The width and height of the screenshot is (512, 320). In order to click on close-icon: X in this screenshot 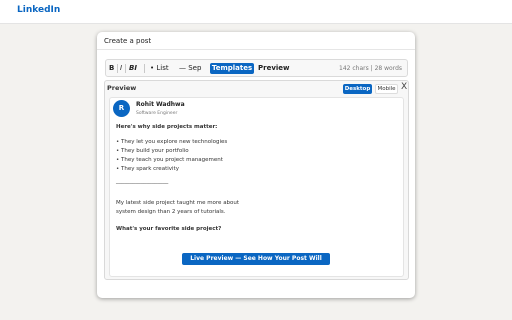, I will do `click(404, 87)`.